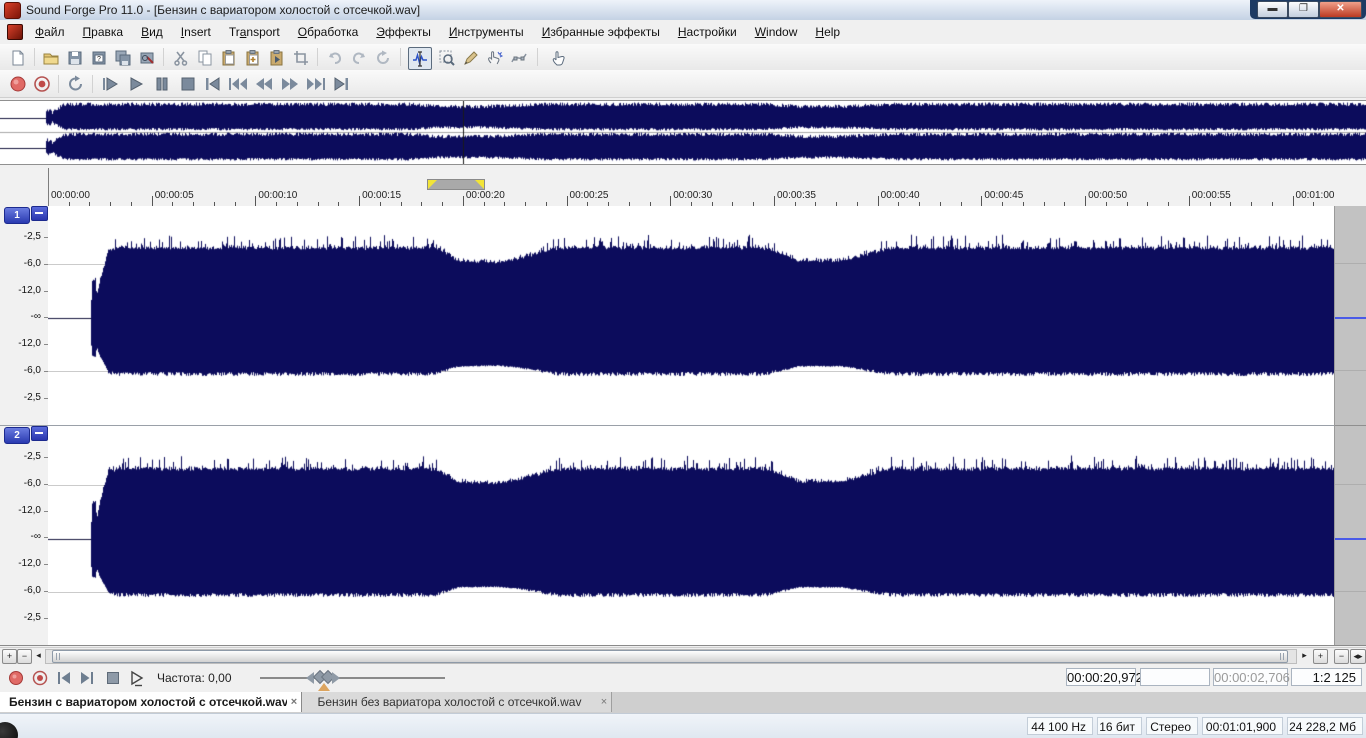 Image resolution: width=1366 pixels, height=738 pixels. Describe the element at coordinates (15, 32) in the screenshot. I see `document-icon` at that location.